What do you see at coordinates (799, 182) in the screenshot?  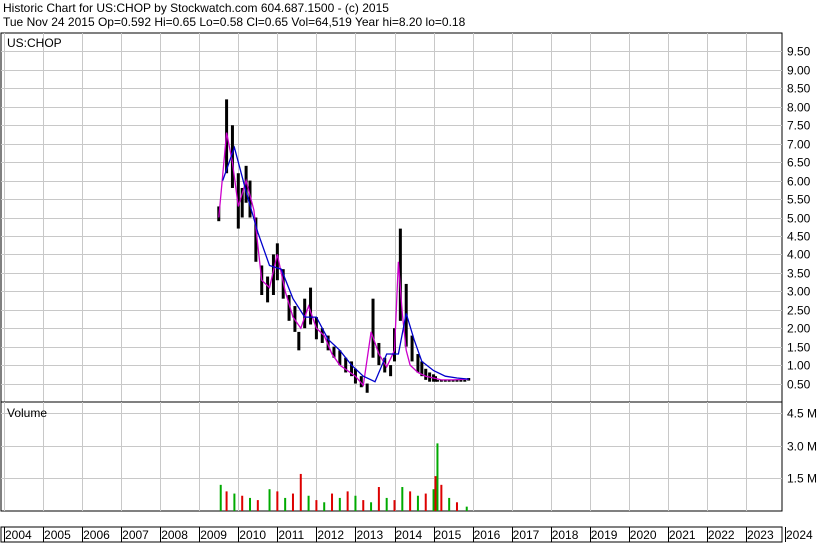 I see `price-y-tick-label: 6.00` at bounding box center [799, 182].